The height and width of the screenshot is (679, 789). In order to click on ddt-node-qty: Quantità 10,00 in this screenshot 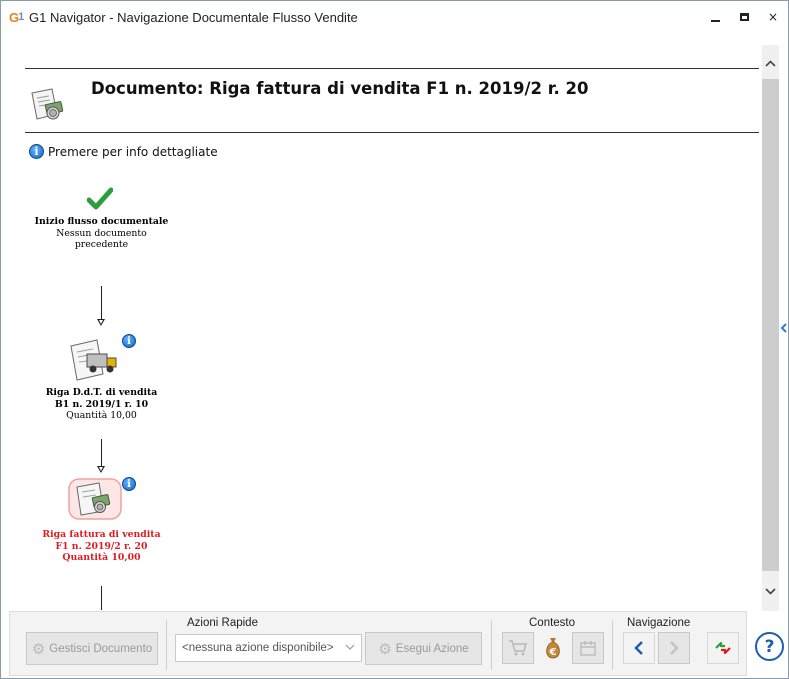, I will do `click(101, 415)`.